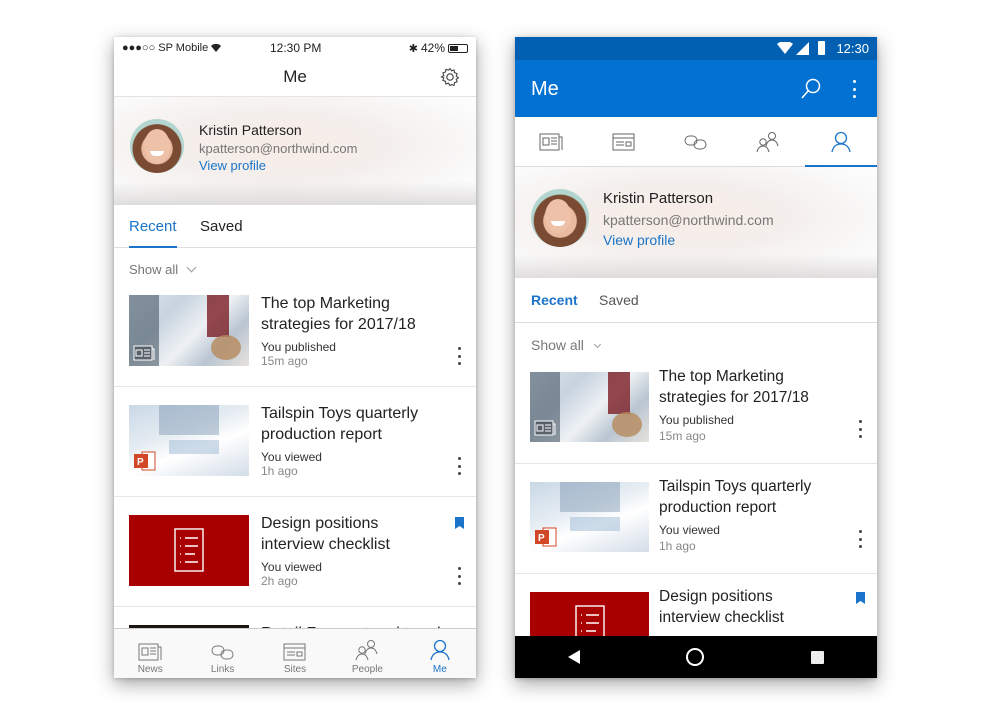 The width and height of the screenshot is (999, 728). I want to click on back-icon, so click(573, 657).